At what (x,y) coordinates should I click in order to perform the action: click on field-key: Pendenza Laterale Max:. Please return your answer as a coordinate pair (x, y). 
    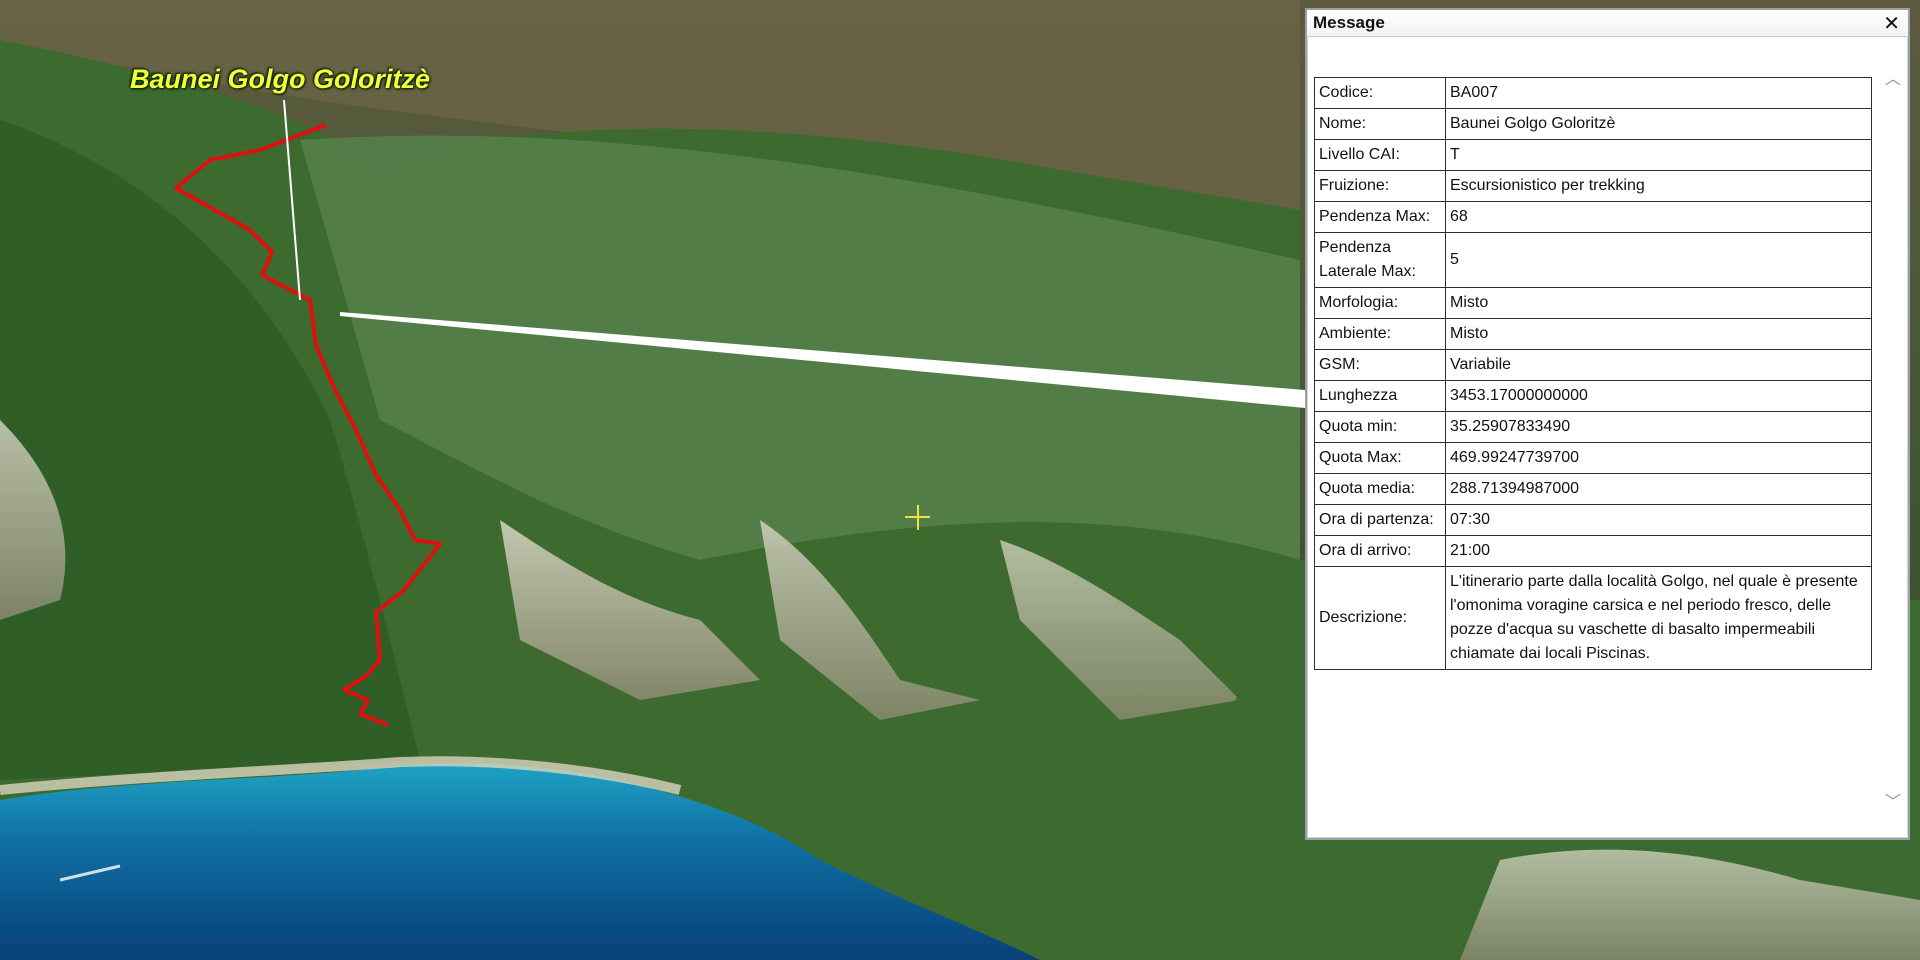
    Looking at the image, I should click on (1380, 260).